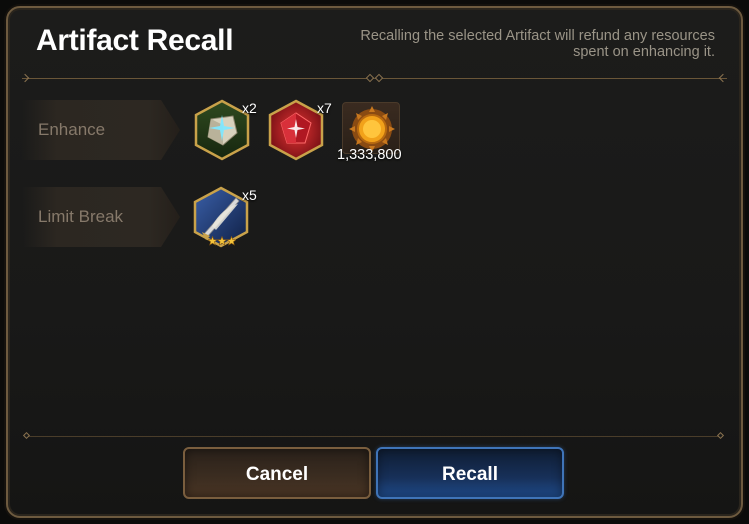 This screenshot has width=749, height=524. What do you see at coordinates (374, 436) in the screenshot?
I see `bottom-divider` at bounding box center [374, 436].